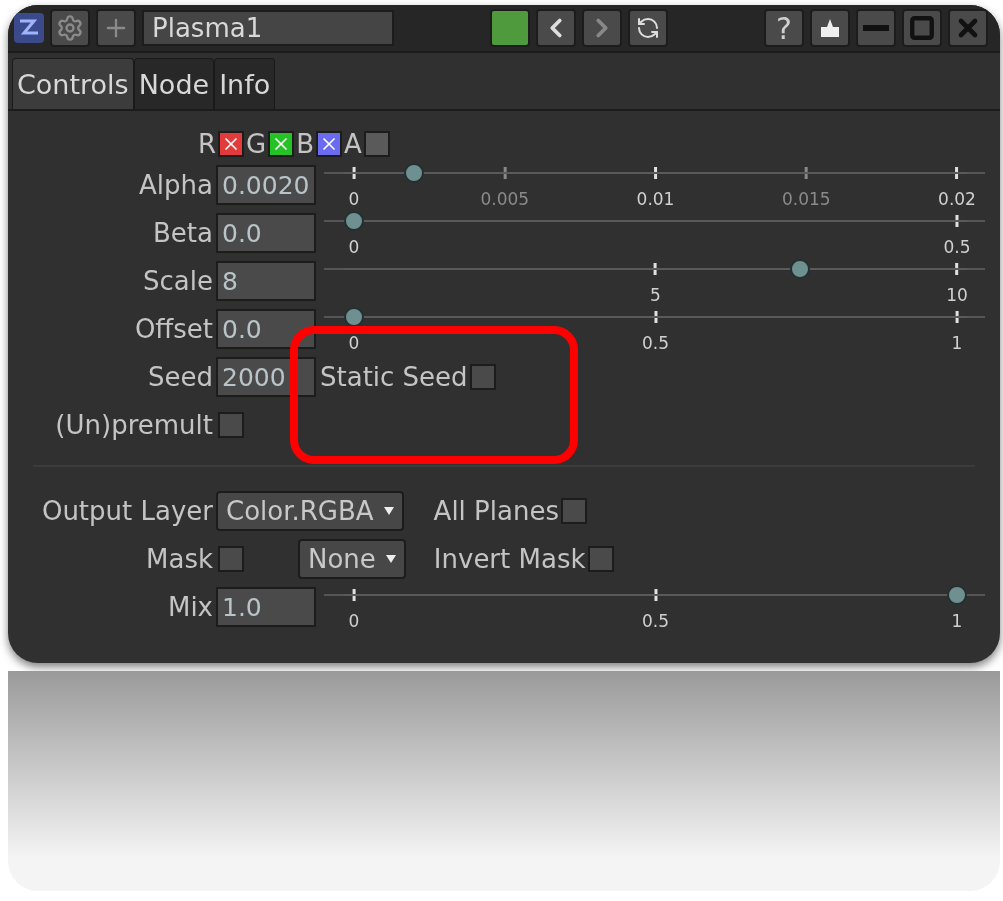 This screenshot has height=901, width=1003. Describe the element at coordinates (174, 83) in the screenshot. I see `tab: Node` at that location.